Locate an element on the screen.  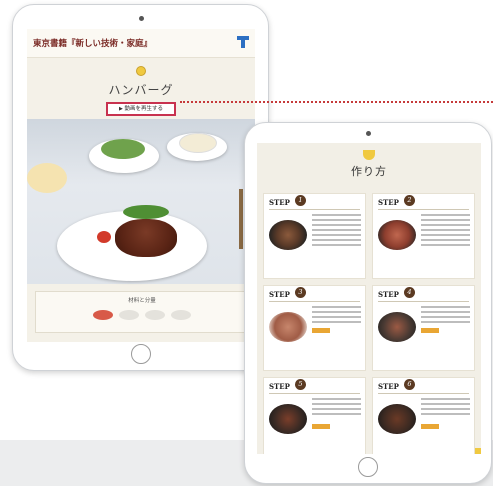
step-card: STEP 2 is located at coordinates (423, 236).